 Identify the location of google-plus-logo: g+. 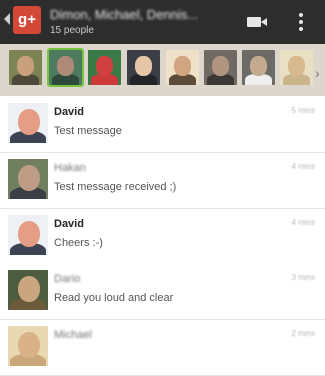
(27, 20).